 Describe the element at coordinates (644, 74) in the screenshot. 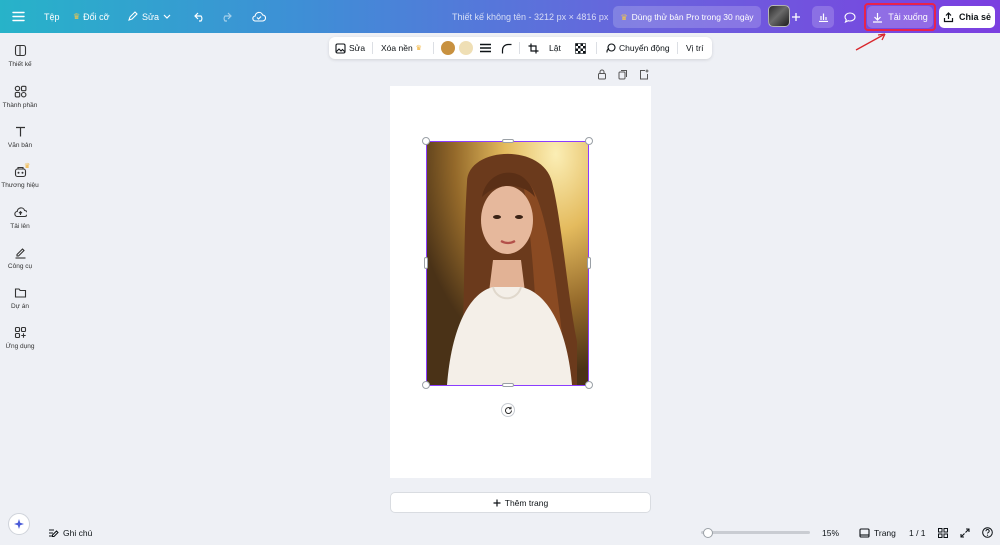

I see `add-page-icon` at that location.